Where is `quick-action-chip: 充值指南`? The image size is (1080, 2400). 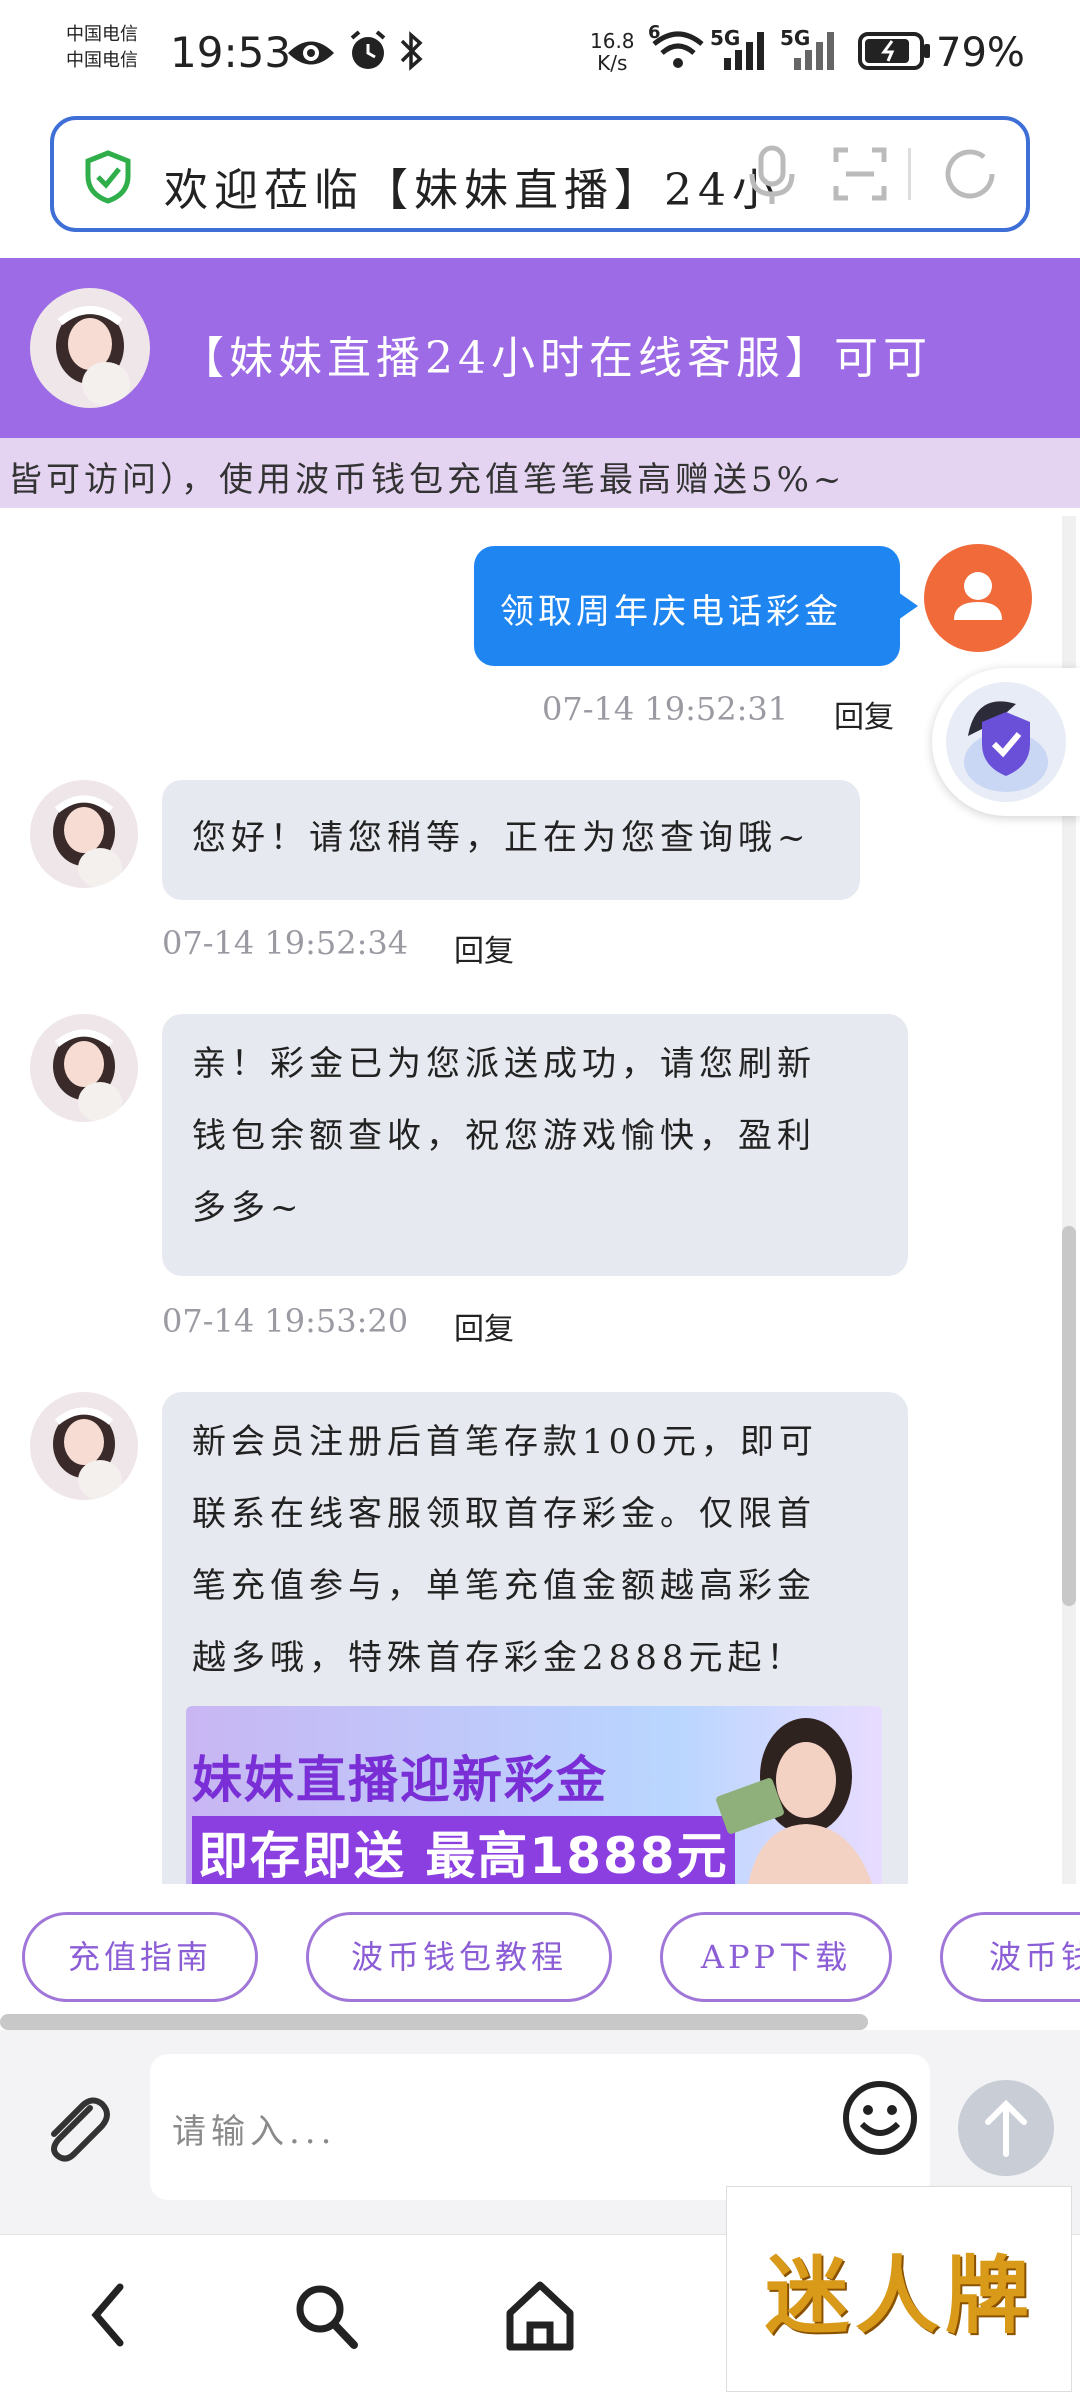 quick-action-chip: 充值指南 is located at coordinates (140, 1957).